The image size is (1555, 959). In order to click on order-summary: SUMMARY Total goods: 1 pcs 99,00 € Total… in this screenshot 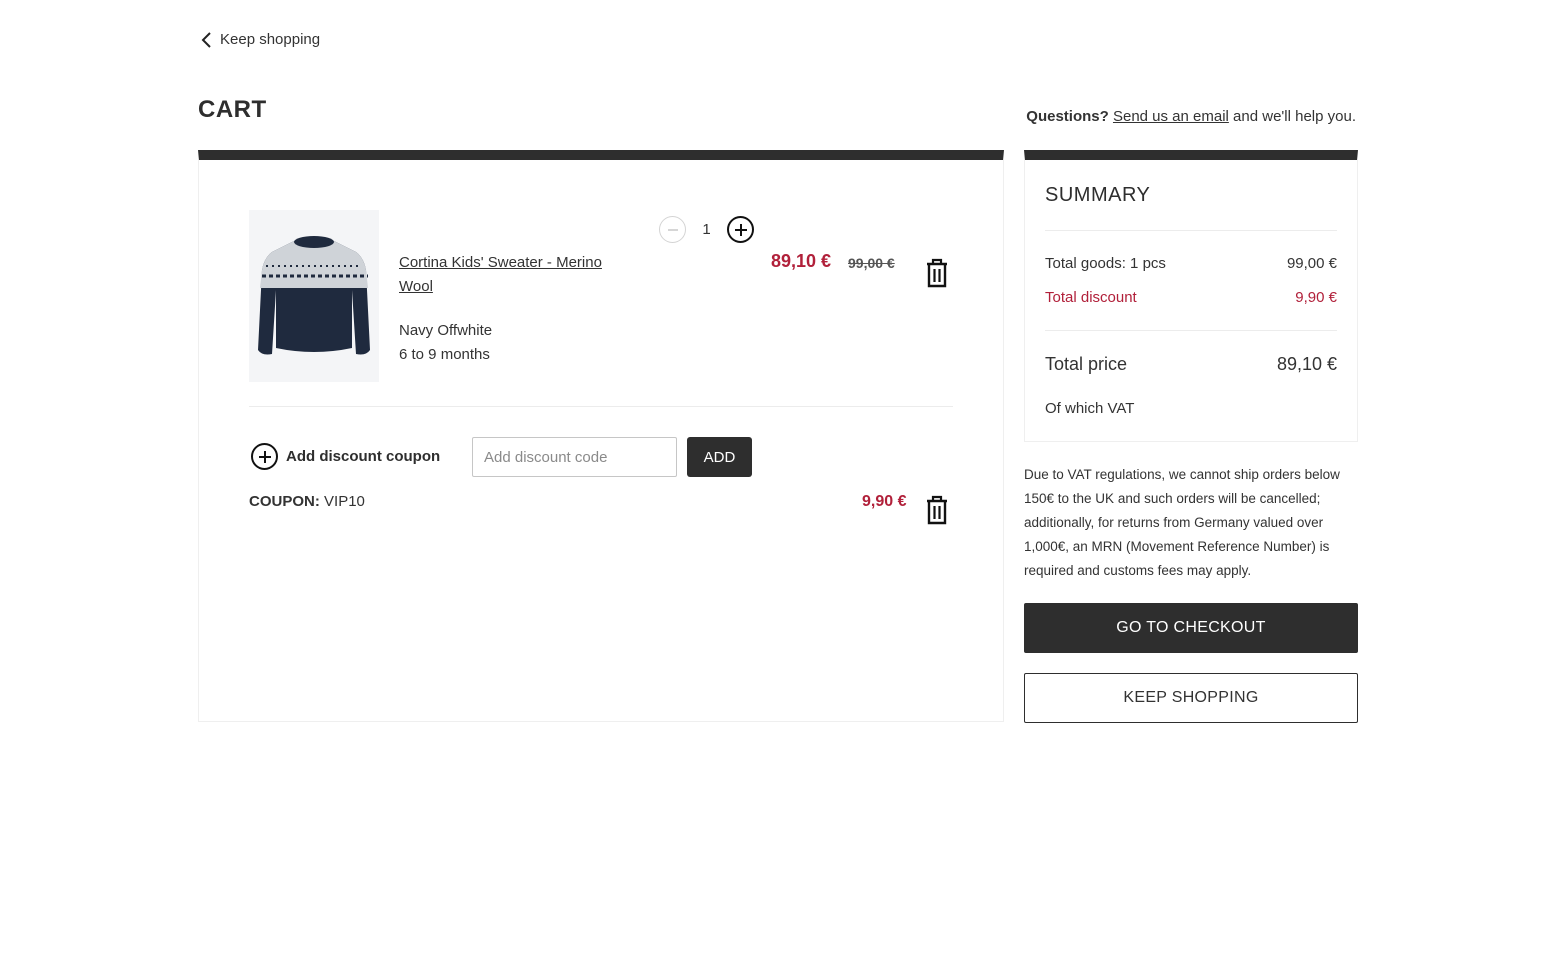, I will do `click(1191, 296)`.